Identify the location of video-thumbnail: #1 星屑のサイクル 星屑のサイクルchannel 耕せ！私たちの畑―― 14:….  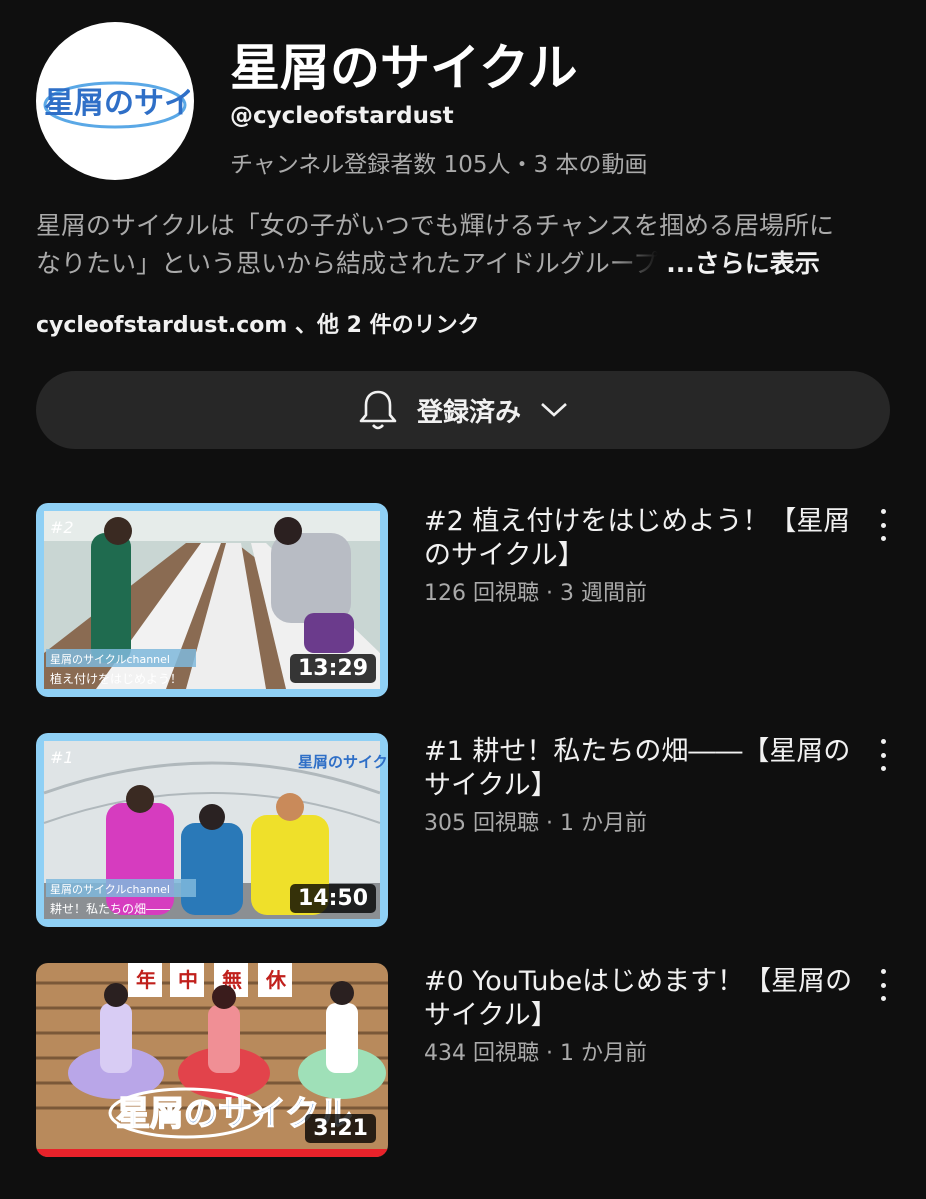
(212, 830).